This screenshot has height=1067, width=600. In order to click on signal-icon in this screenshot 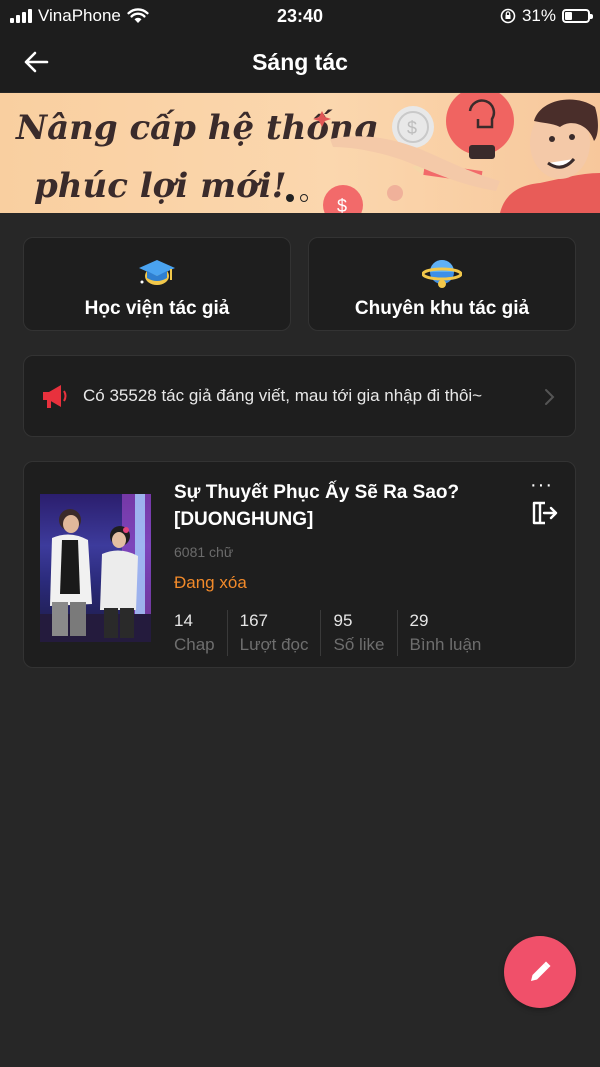, I will do `click(21, 16)`.